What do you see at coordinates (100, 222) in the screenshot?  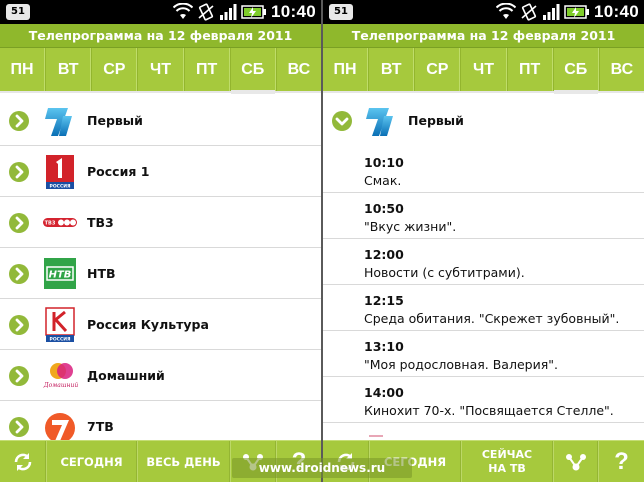 I see `channel-name: ТВ3` at bounding box center [100, 222].